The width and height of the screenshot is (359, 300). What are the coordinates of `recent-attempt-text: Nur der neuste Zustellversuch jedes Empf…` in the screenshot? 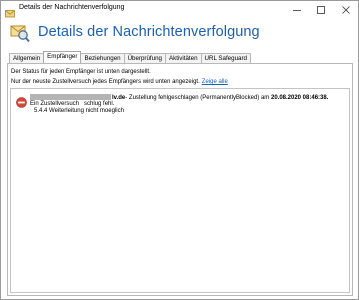 It's located at (105, 82).